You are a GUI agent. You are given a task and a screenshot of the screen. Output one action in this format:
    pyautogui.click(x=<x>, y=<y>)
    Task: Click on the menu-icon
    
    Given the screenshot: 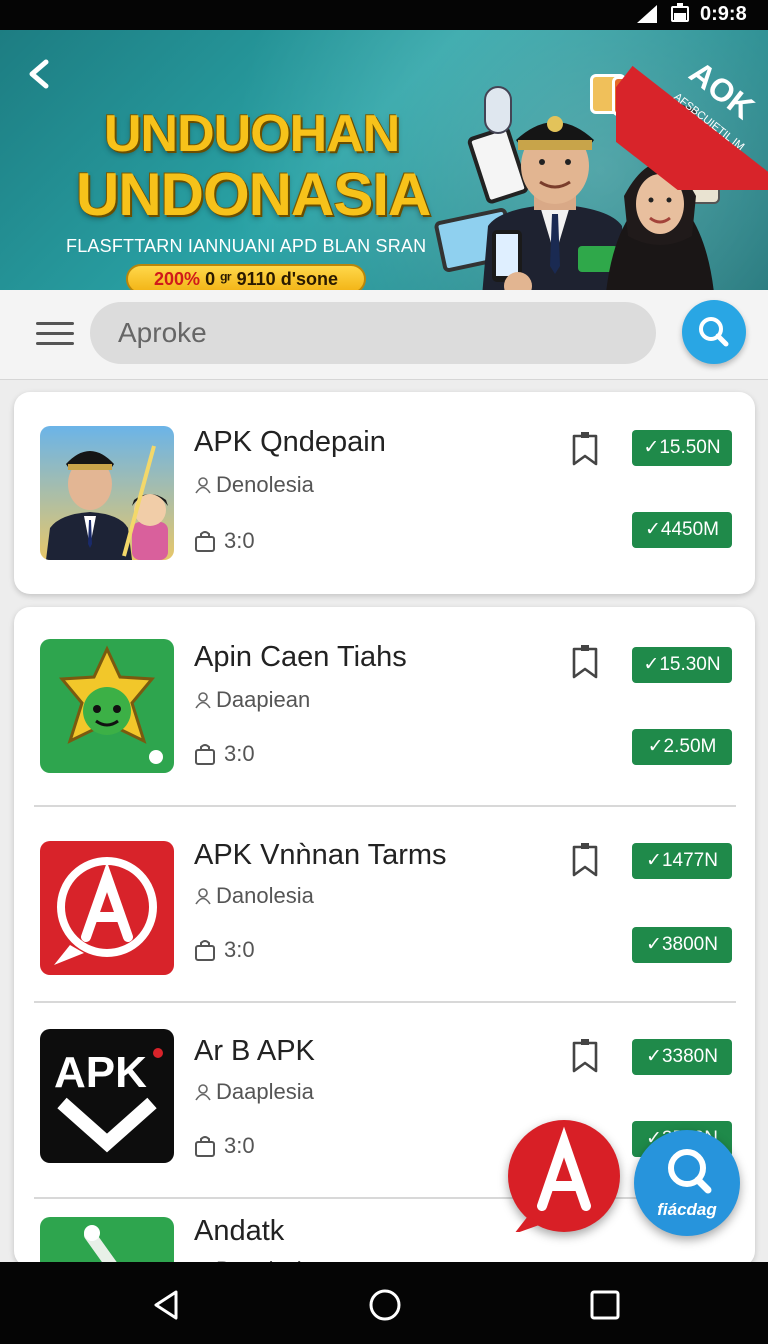 What is the action you would take?
    pyautogui.click(x=55, y=335)
    